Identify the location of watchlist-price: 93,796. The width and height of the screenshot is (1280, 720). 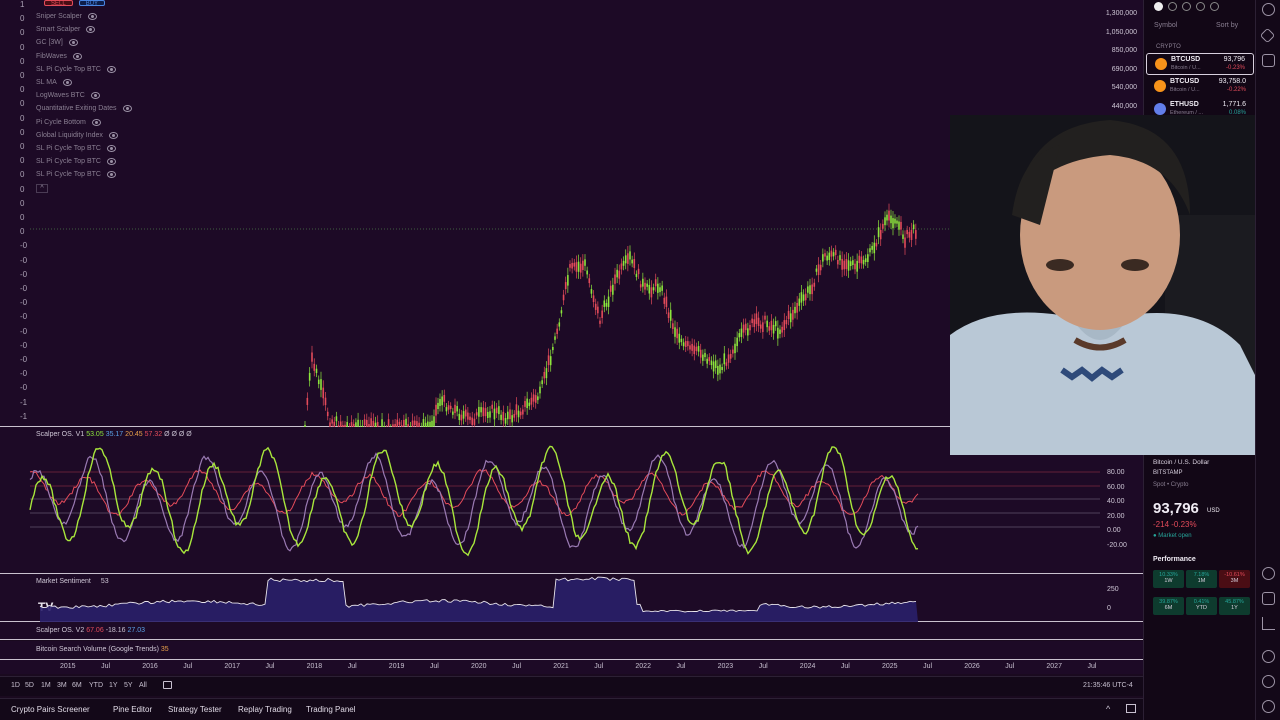
(1234, 59).